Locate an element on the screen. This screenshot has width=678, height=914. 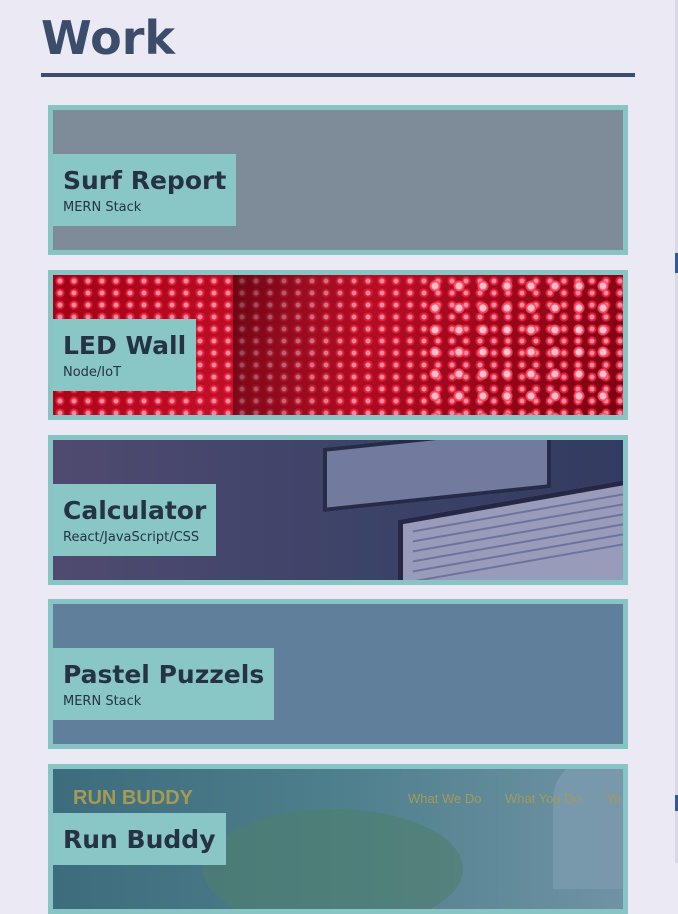
run-buddy-nav-item: Yo is located at coordinates (613, 798).